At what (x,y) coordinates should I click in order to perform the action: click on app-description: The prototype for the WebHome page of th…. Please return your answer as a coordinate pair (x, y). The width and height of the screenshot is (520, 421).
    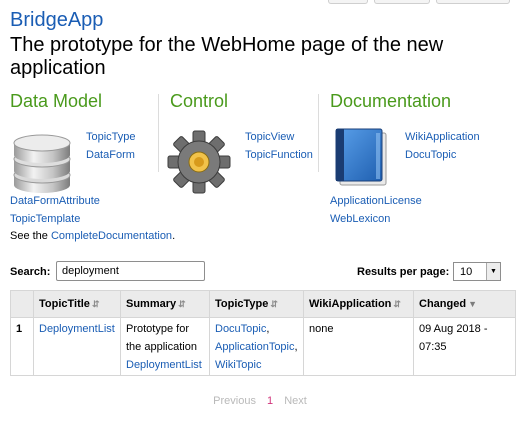
    Looking at the image, I should click on (227, 56).